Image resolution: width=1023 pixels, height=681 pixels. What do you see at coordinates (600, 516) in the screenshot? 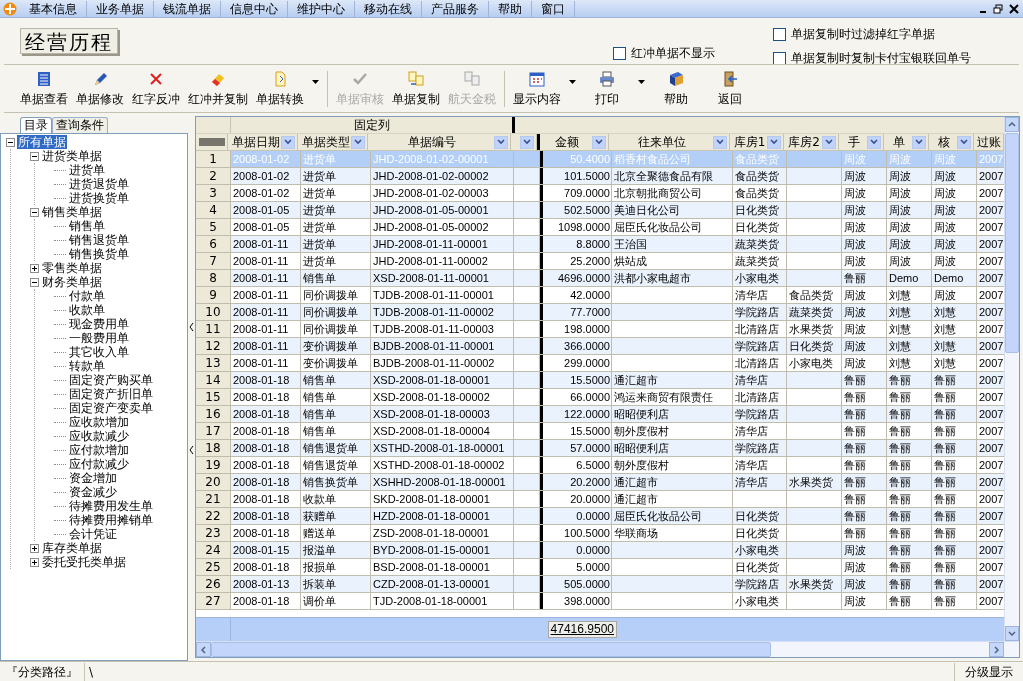
I see `table-row: 22 2008-01-18 获赠单 HZD-2008-01-18-00001 0.0000 屈臣氏化妆品公司 日化类货 鲁丽 鲁丽 鲁丽 2007` at bounding box center [600, 516].